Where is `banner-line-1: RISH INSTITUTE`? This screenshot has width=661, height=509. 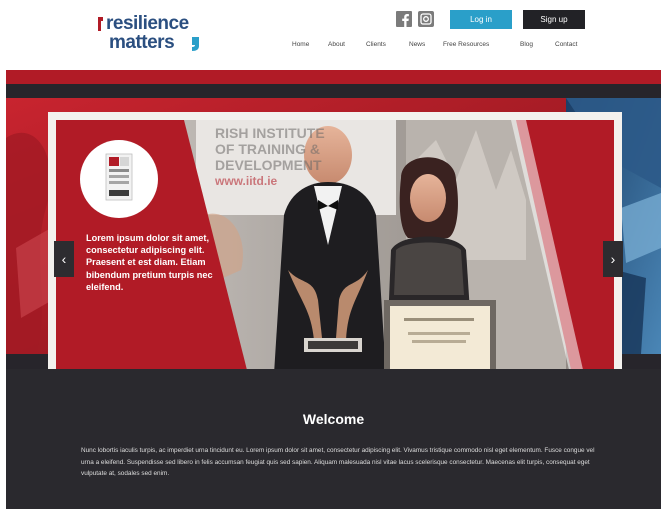
banner-line-1: RISH INSTITUTE is located at coordinates (270, 133).